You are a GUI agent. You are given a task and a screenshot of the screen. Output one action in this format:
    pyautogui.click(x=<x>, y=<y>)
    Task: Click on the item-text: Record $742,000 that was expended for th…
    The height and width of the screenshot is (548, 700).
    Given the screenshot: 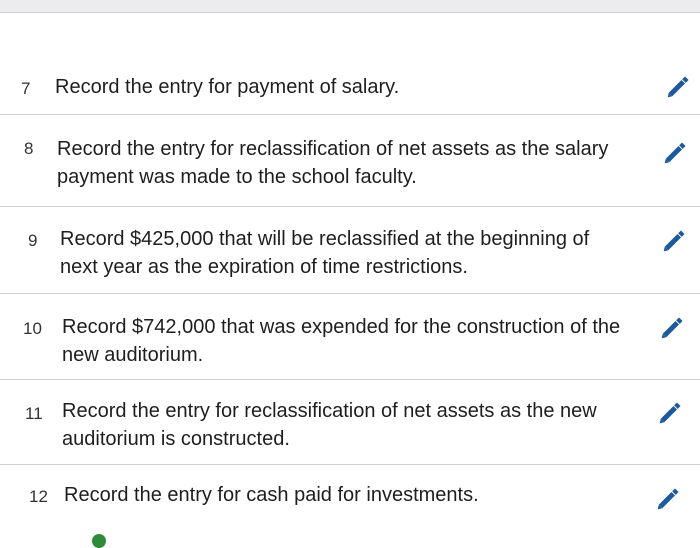 What is the action you would take?
    pyautogui.click(x=341, y=341)
    